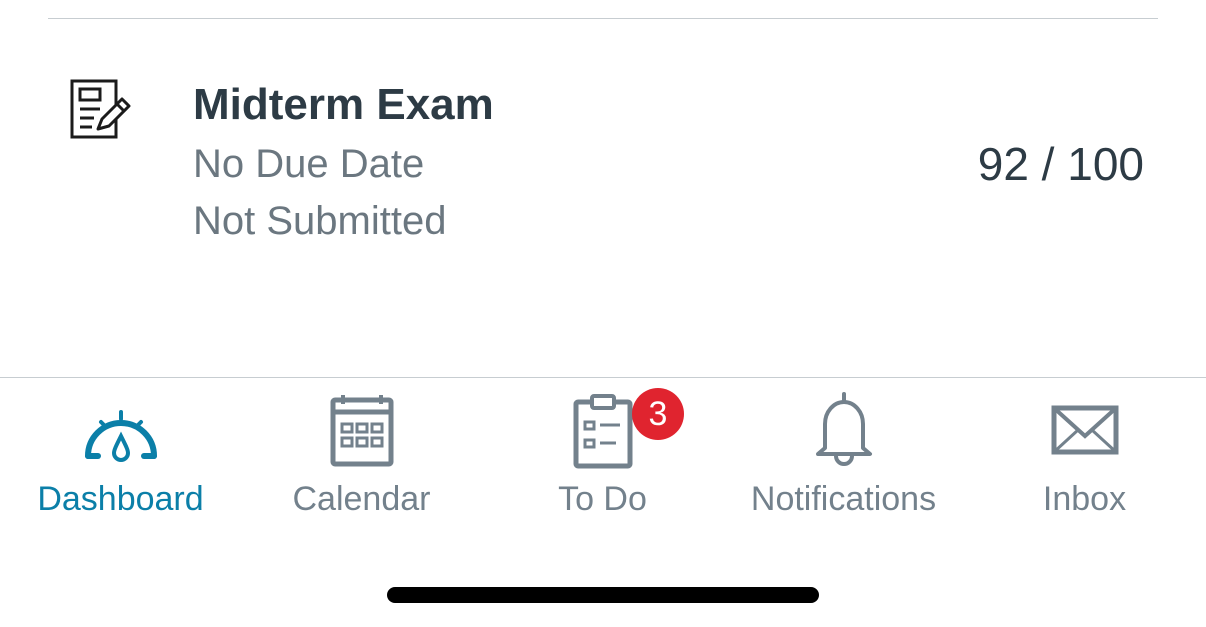 This screenshot has width=1206, height=627. What do you see at coordinates (343, 104) in the screenshot?
I see `assignment-title: Midterm Exam` at bounding box center [343, 104].